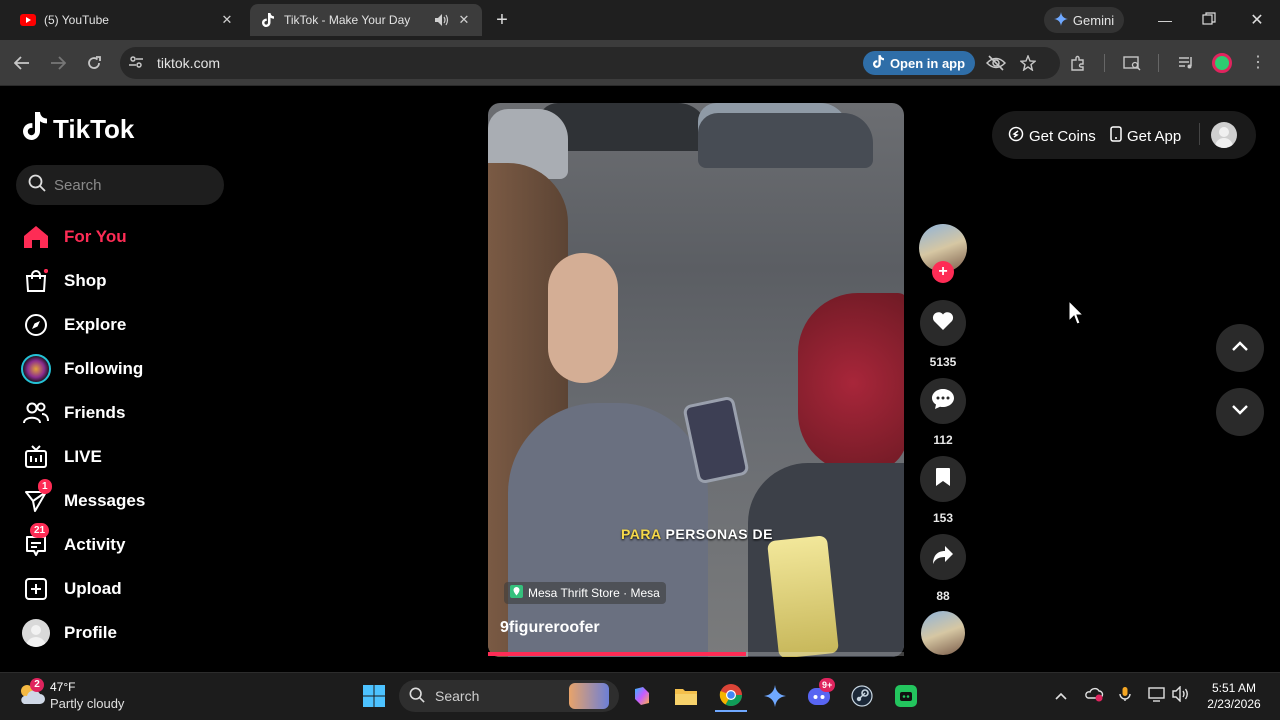 This screenshot has height=720, width=1280. I want to click on nav-label: Messages, so click(105, 500).